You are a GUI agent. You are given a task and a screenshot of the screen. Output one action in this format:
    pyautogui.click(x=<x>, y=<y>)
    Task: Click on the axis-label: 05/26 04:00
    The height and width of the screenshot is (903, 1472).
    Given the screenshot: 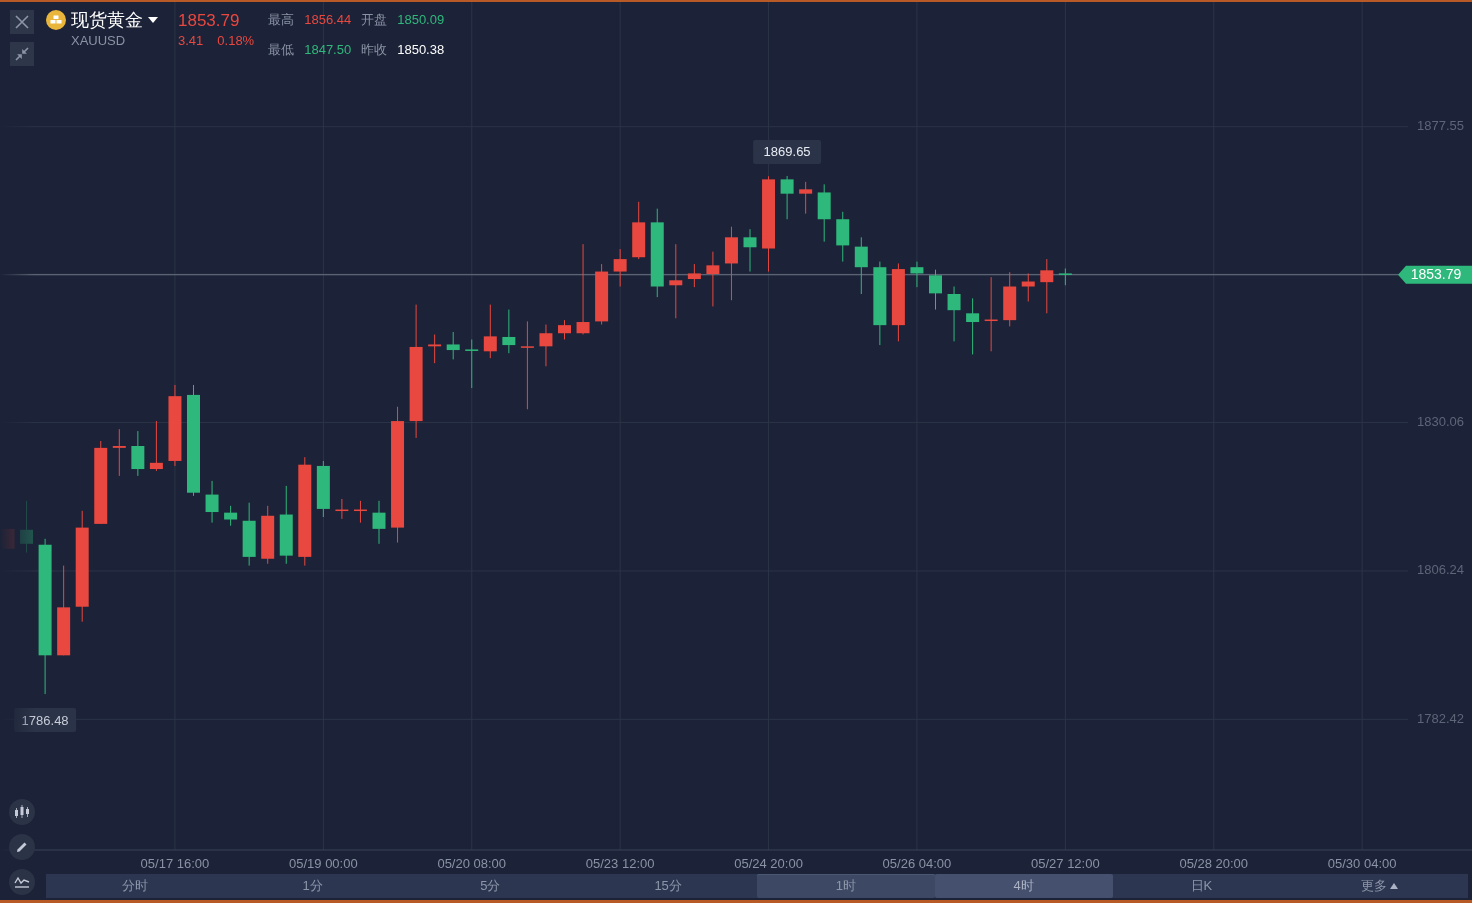 What is the action you would take?
    pyautogui.click(x=917, y=864)
    